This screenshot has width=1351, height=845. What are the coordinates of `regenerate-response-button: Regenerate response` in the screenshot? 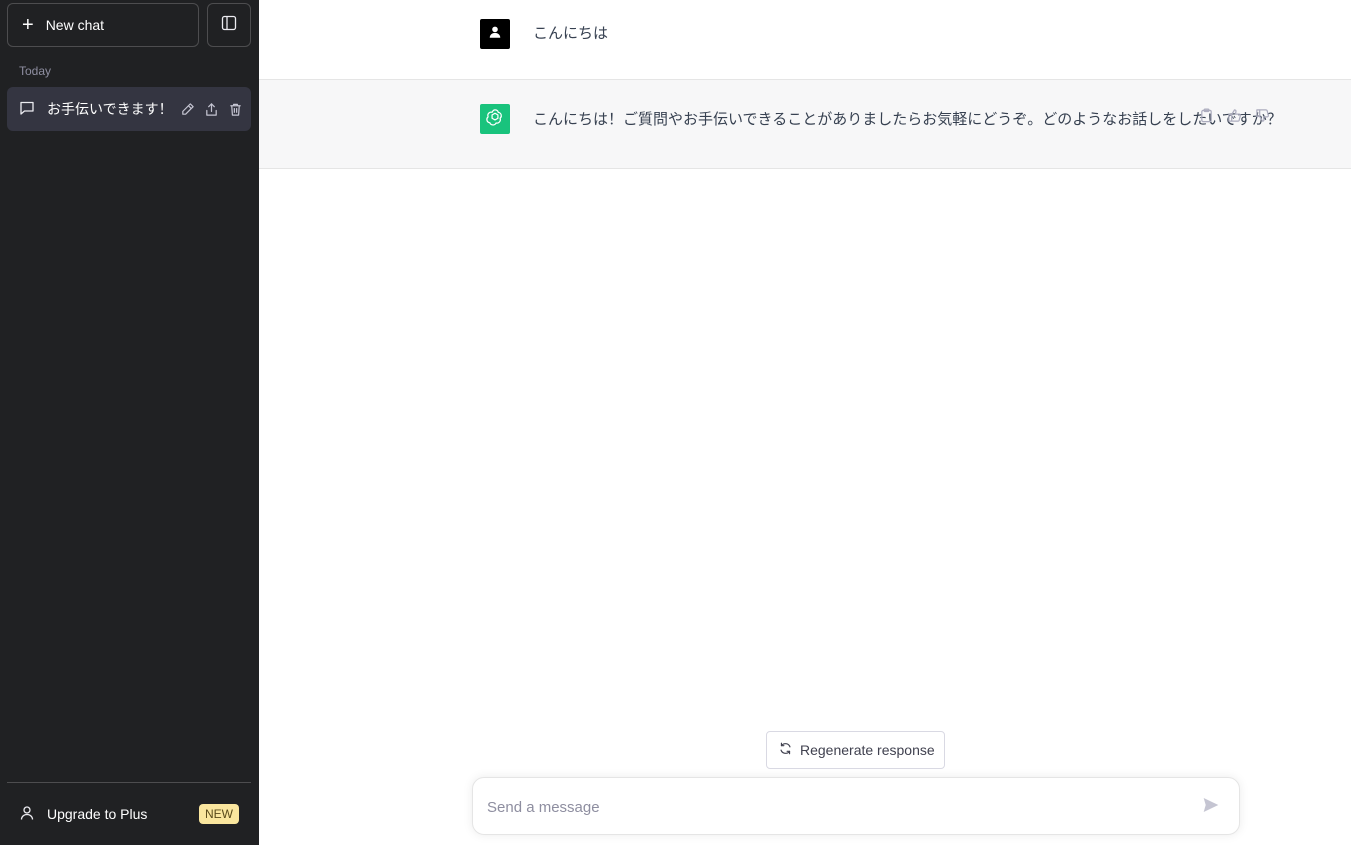 It's located at (855, 750).